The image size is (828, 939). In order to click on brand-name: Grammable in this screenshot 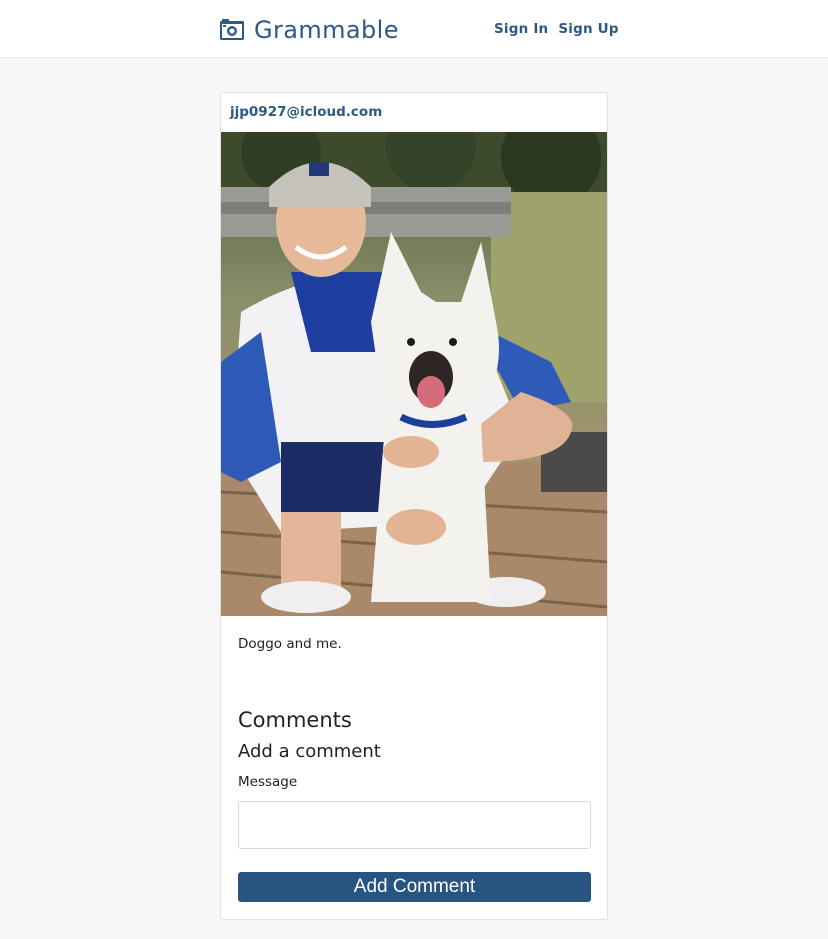, I will do `click(326, 30)`.